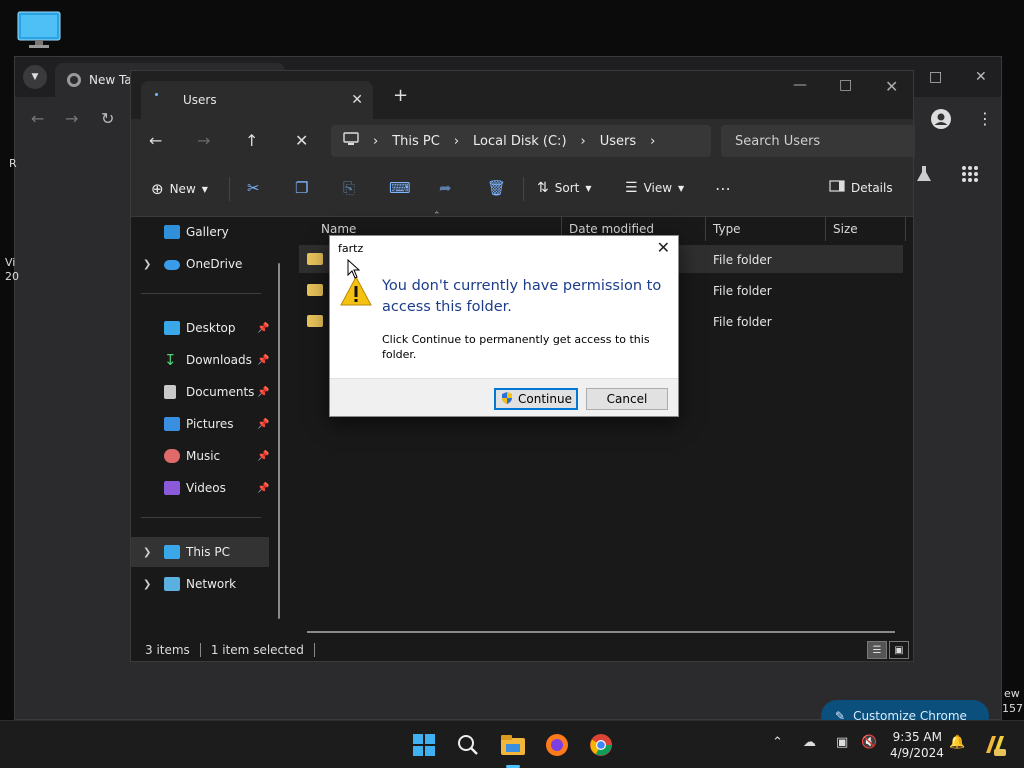  What do you see at coordinates (172, 456) in the screenshot?
I see `music-note-icon` at bounding box center [172, 456].